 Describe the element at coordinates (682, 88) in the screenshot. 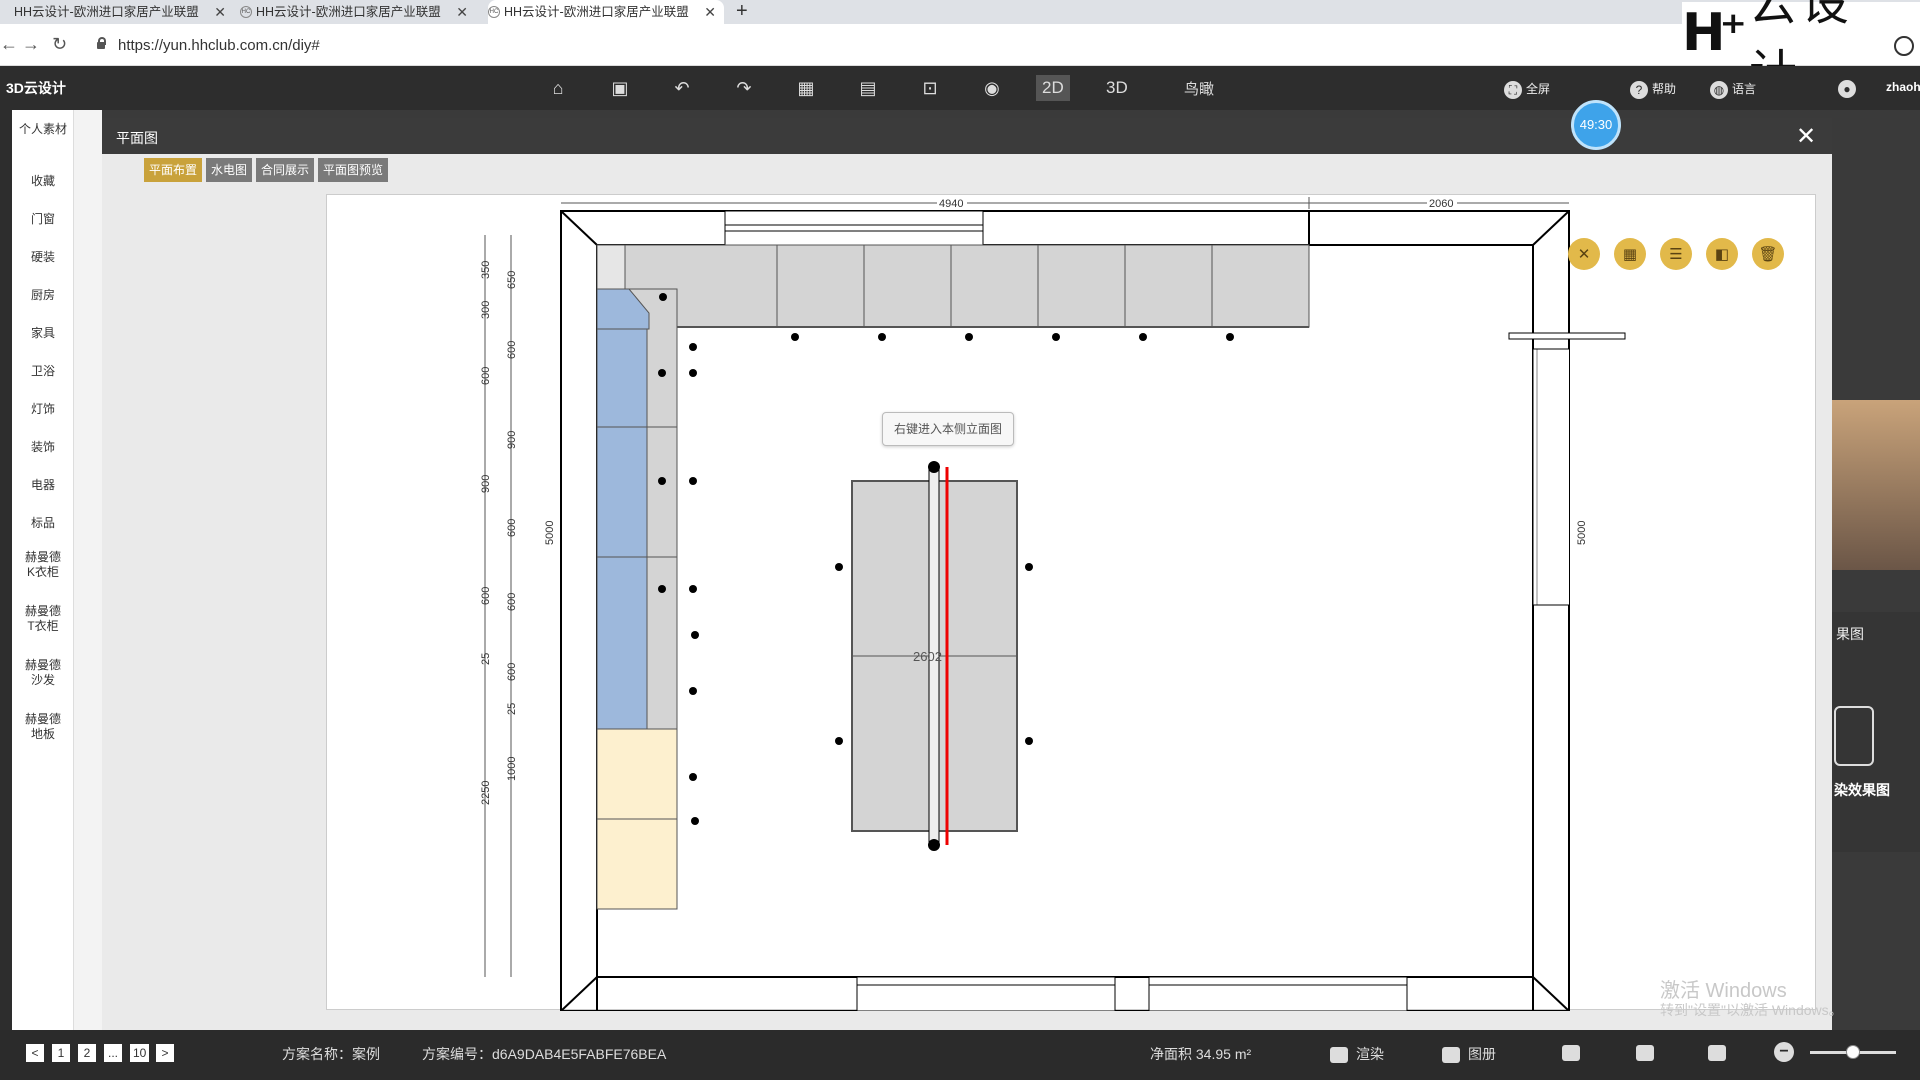

I see `undo-icon: ↶` at that location.